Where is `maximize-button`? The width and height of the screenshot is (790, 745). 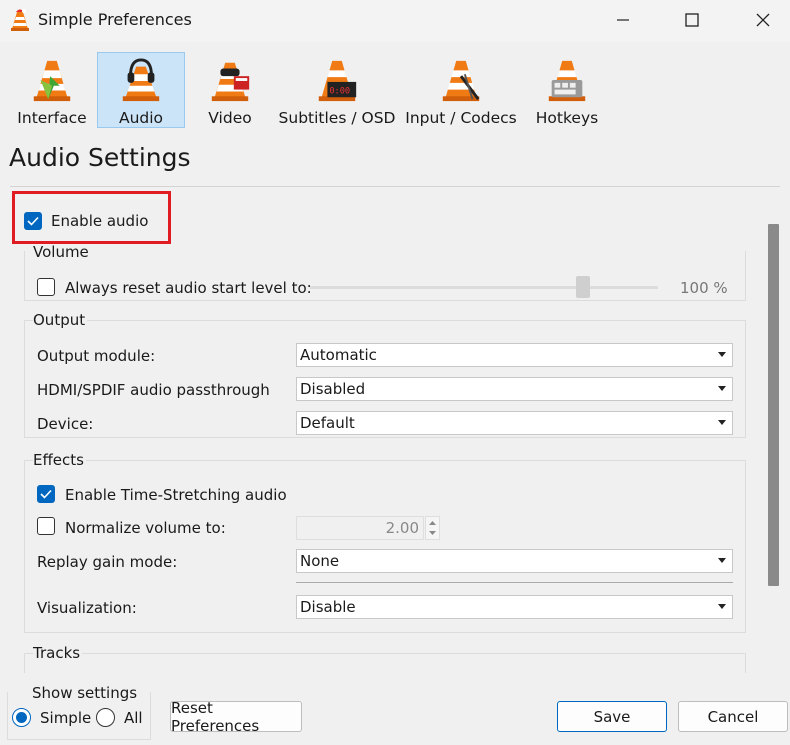
maximize-button is located at coordinates (692, 20).